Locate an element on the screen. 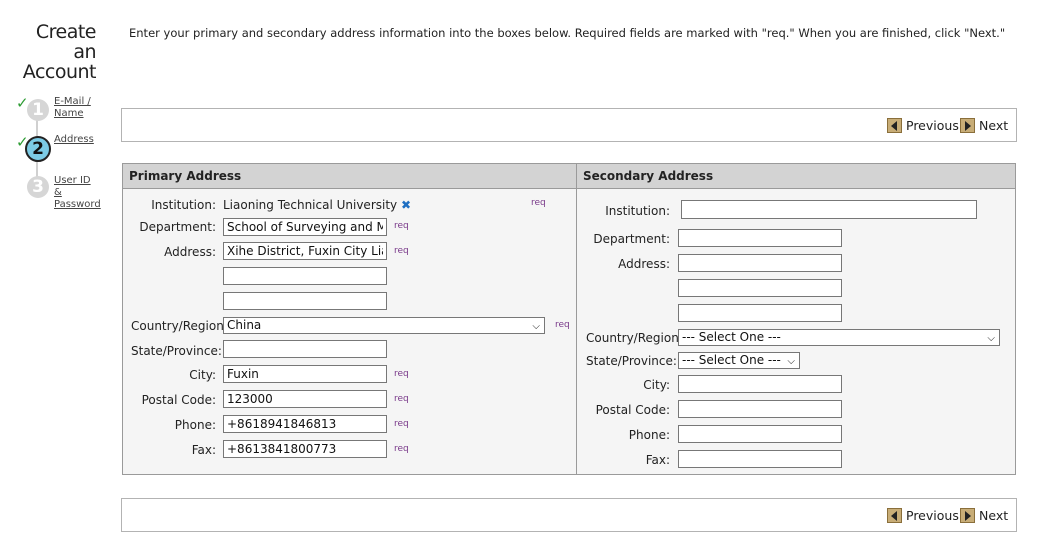 This screenshot has width=1048, height=556. secondary-city-label: City: is located at coordinates (656, 385).